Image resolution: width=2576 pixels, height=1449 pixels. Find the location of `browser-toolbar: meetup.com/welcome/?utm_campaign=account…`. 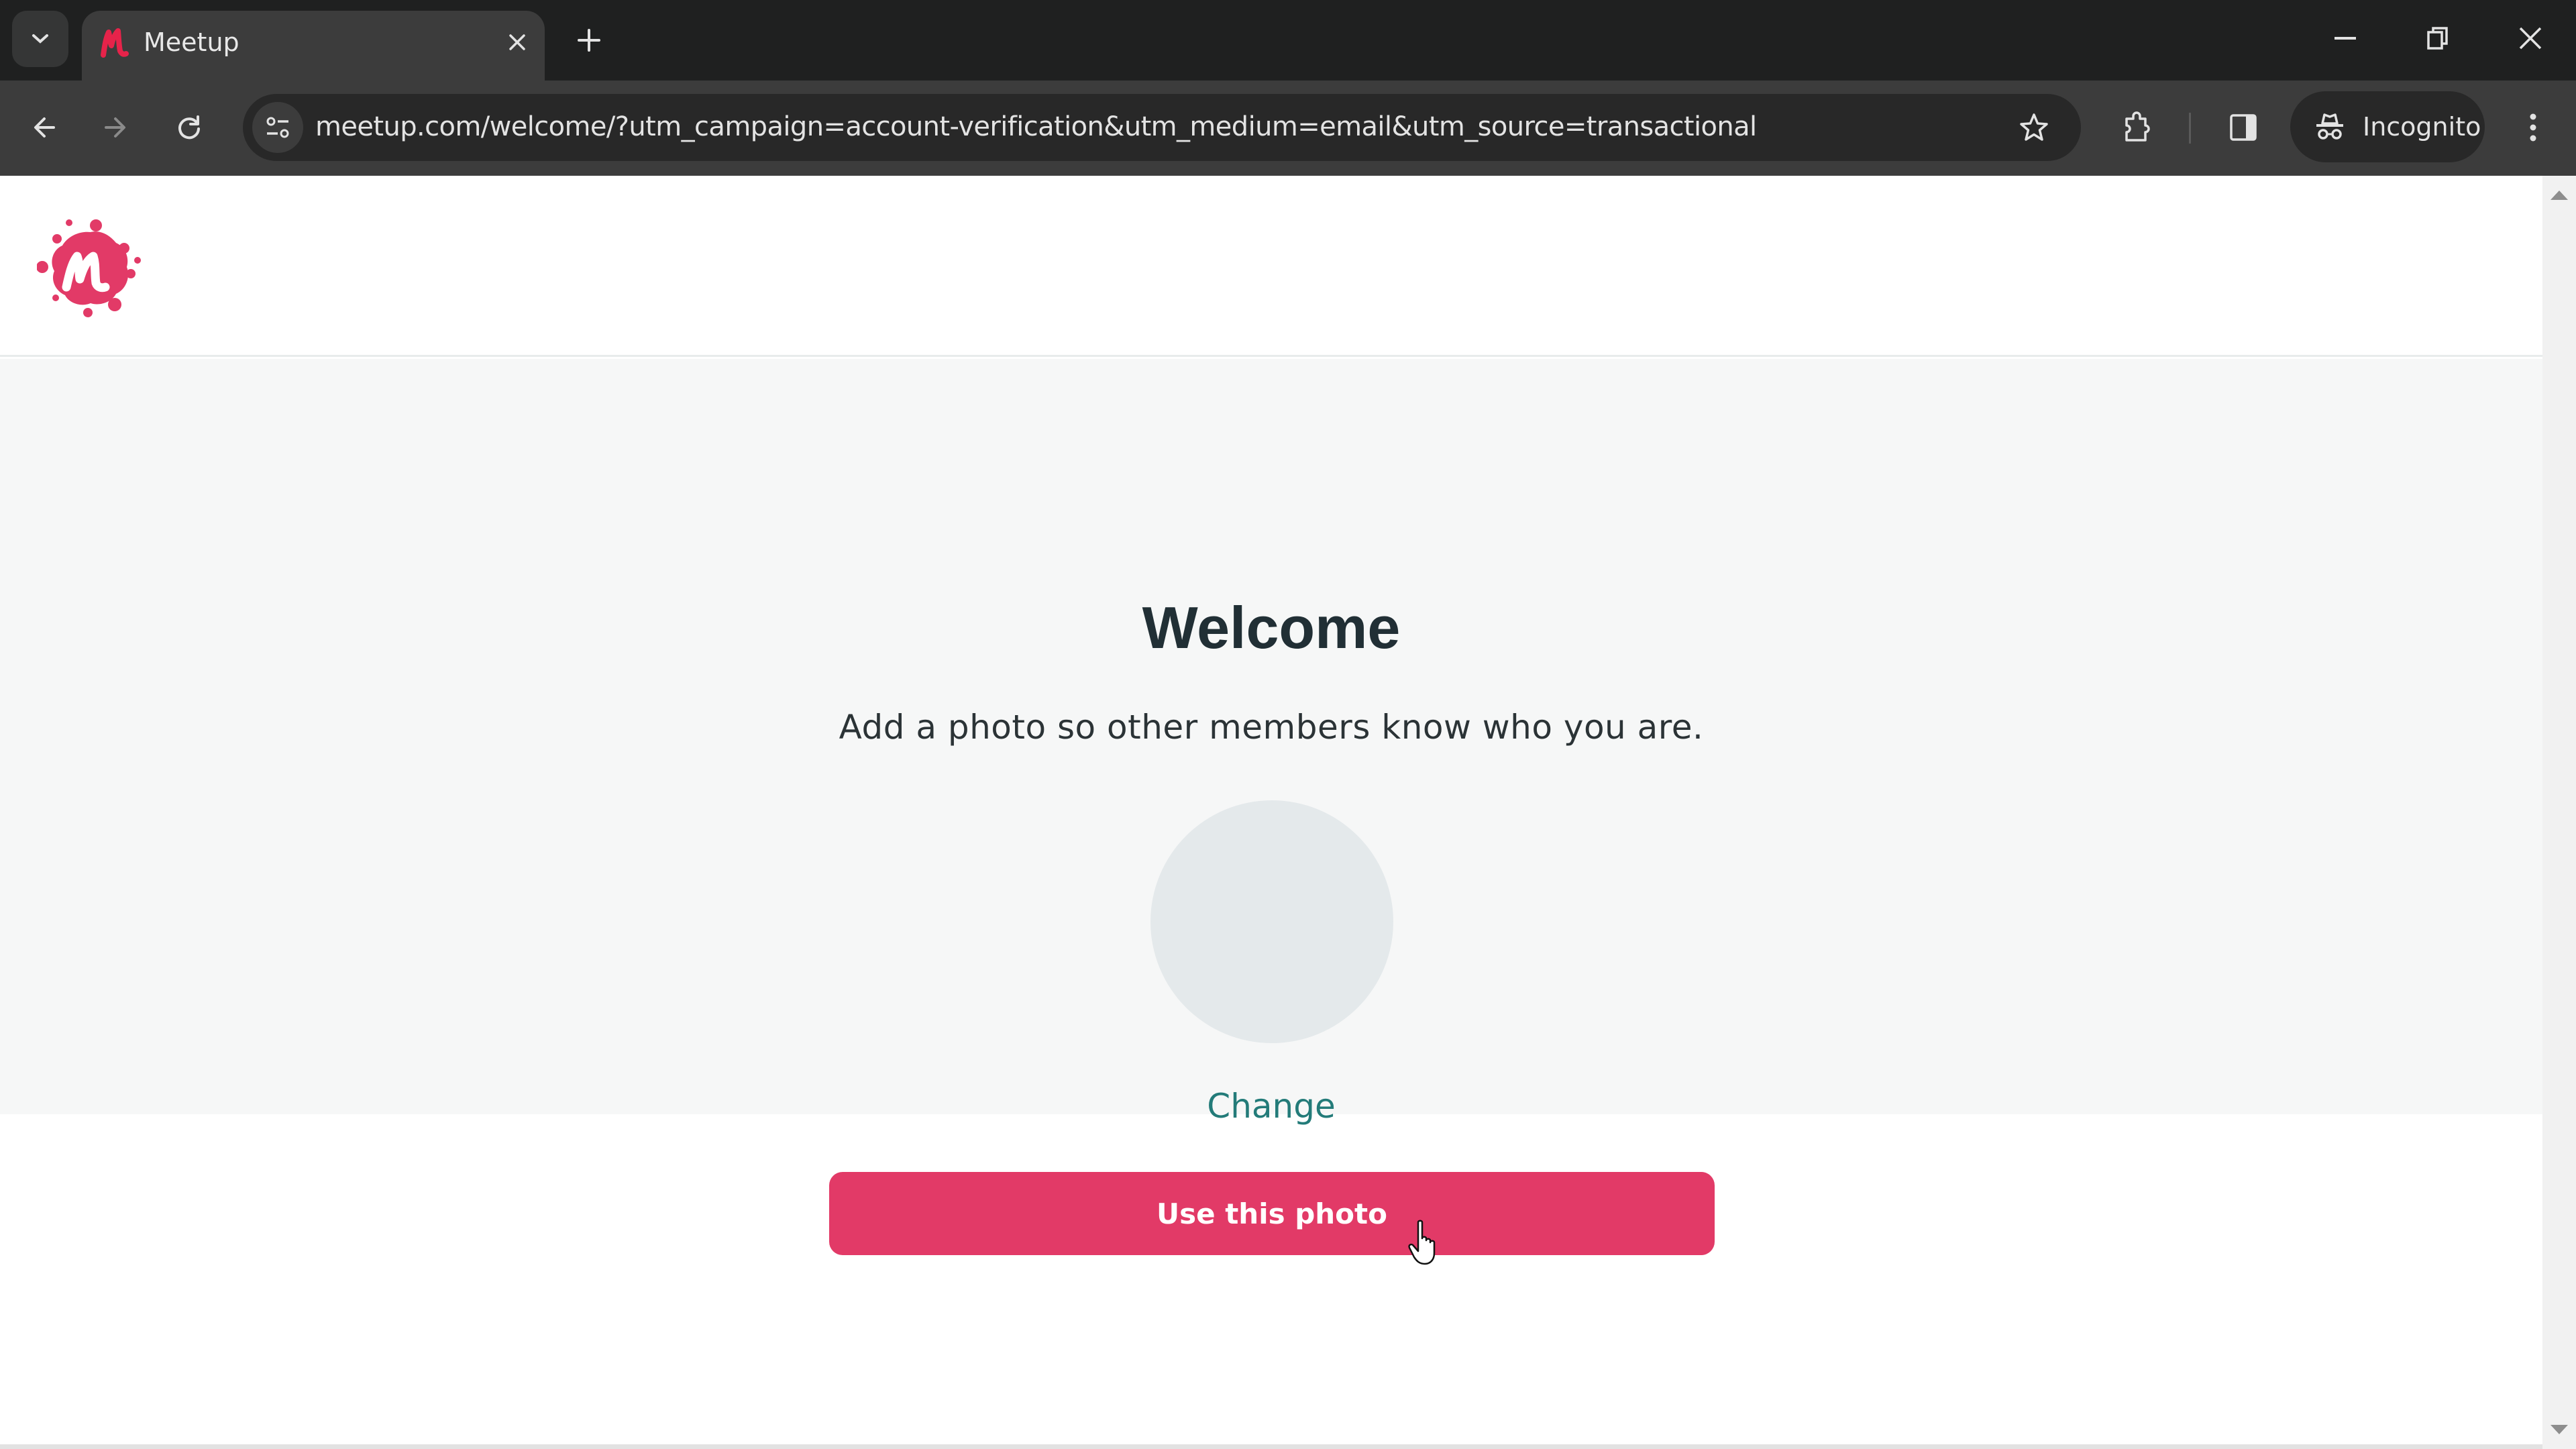

browser-toolbar: meetup.com/welcome/?utm_campaign=account… is located at coordinates (1288, 128).